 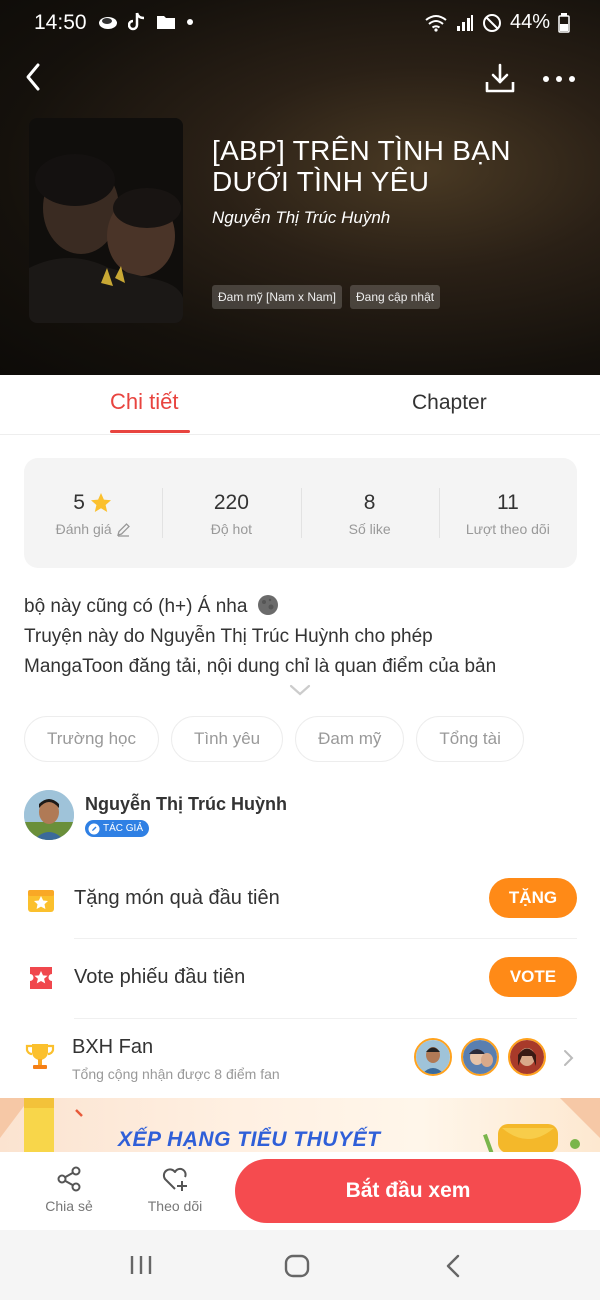 I want to click on description-line1: bộ này cũng có (h+) Á nha, so click(x=304, y=607).